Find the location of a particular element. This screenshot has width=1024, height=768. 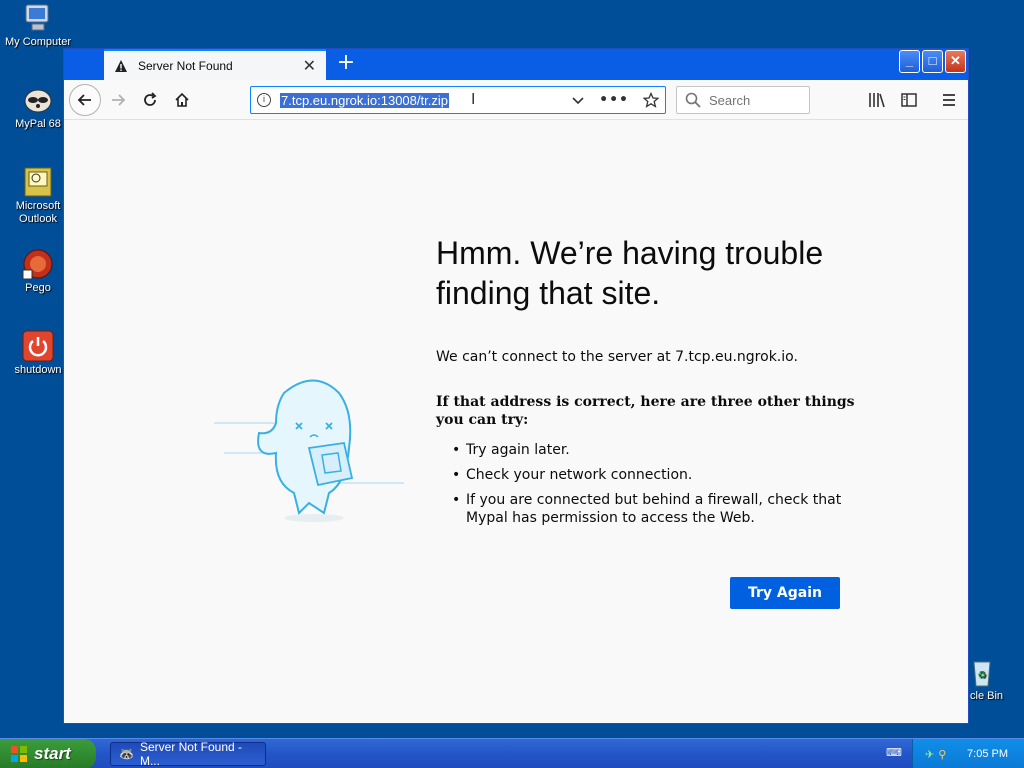

close-window-button: ✕ is located at coordinates (955, 61).